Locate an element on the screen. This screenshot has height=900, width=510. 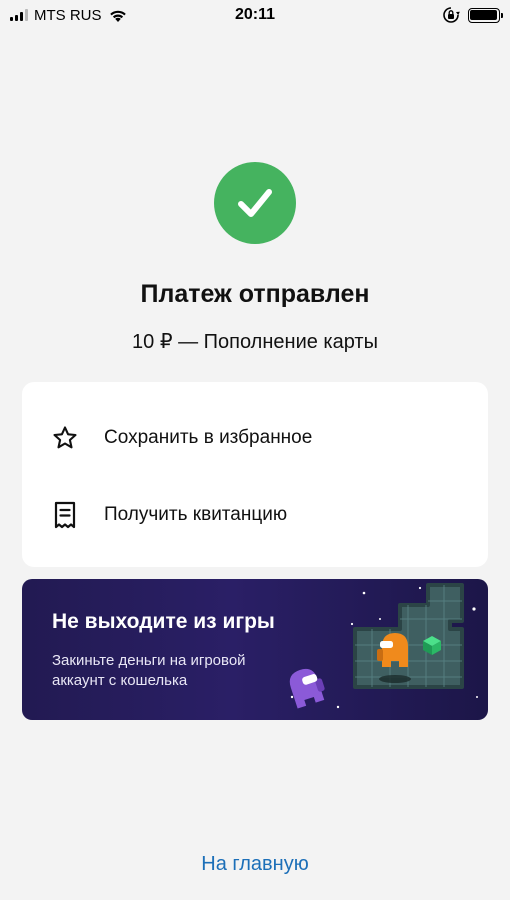
save-to-favorites-label: Сохранить в избранное is located at coordinates (208, 437).